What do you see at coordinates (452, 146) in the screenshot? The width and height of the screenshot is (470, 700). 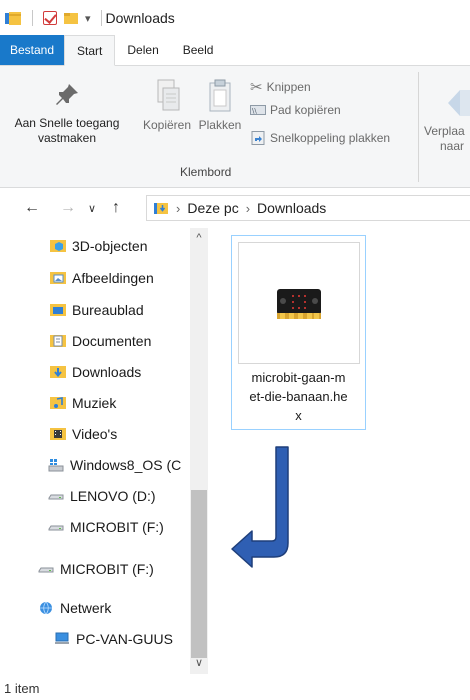 I see `move-to-label-line-2: naar` at bounding box center [452, 146].